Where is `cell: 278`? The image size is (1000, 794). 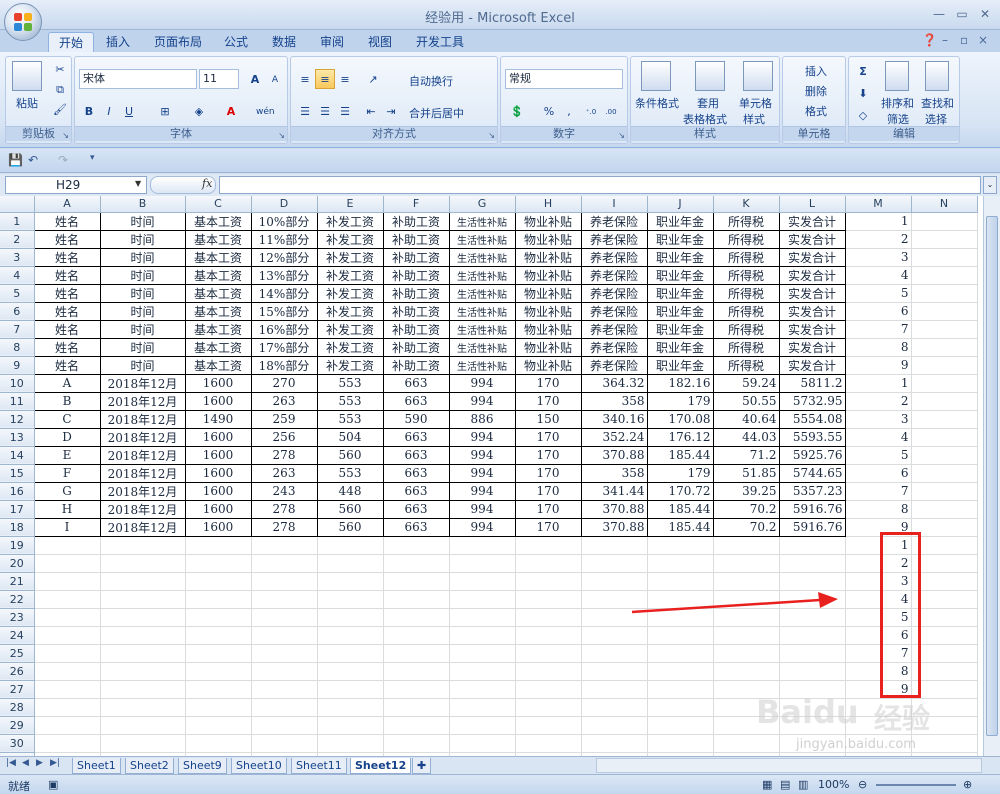
cell: 278 is located at coordinates (284, 455).